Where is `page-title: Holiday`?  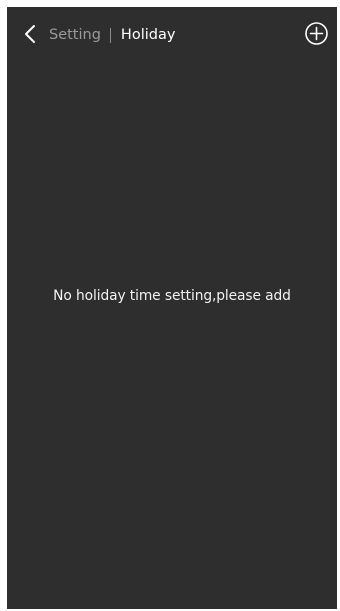
page-title: Holiday is located at coordinates (148, 35).